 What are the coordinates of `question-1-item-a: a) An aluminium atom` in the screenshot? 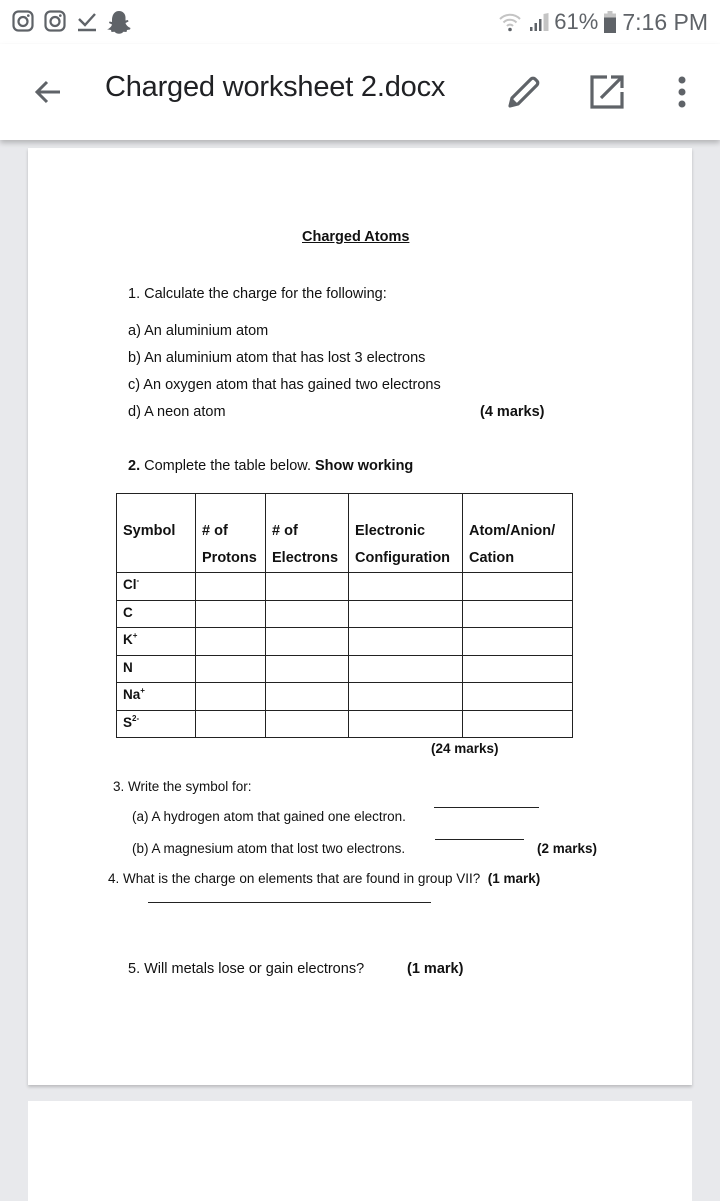 It's located at (198, 331).